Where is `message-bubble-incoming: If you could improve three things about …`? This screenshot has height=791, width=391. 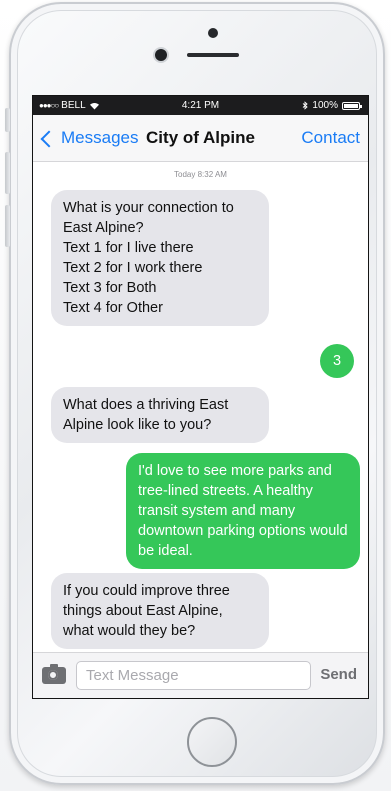 message-bubble-incoming: If you could improve three things about … is located at coordinates (160, 611).